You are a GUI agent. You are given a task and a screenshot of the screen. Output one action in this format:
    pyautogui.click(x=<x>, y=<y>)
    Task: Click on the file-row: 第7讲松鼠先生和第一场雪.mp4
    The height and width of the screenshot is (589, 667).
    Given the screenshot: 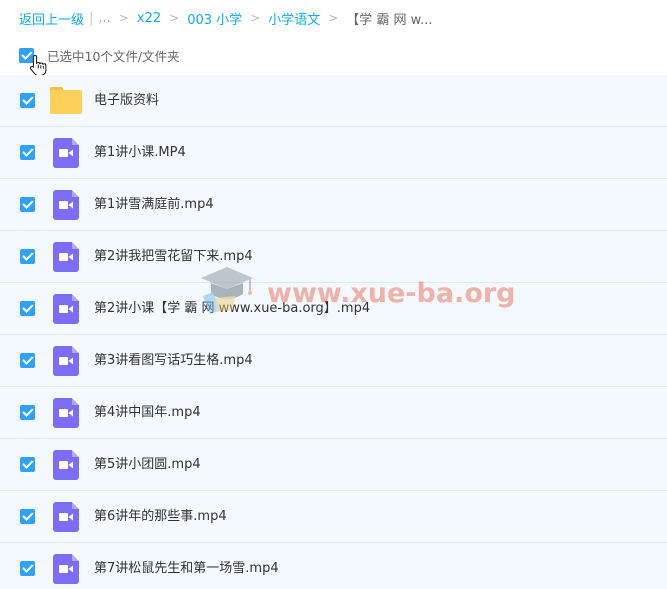 What is the action you would take?
    pyautogui.click(x=333, y=566)
    